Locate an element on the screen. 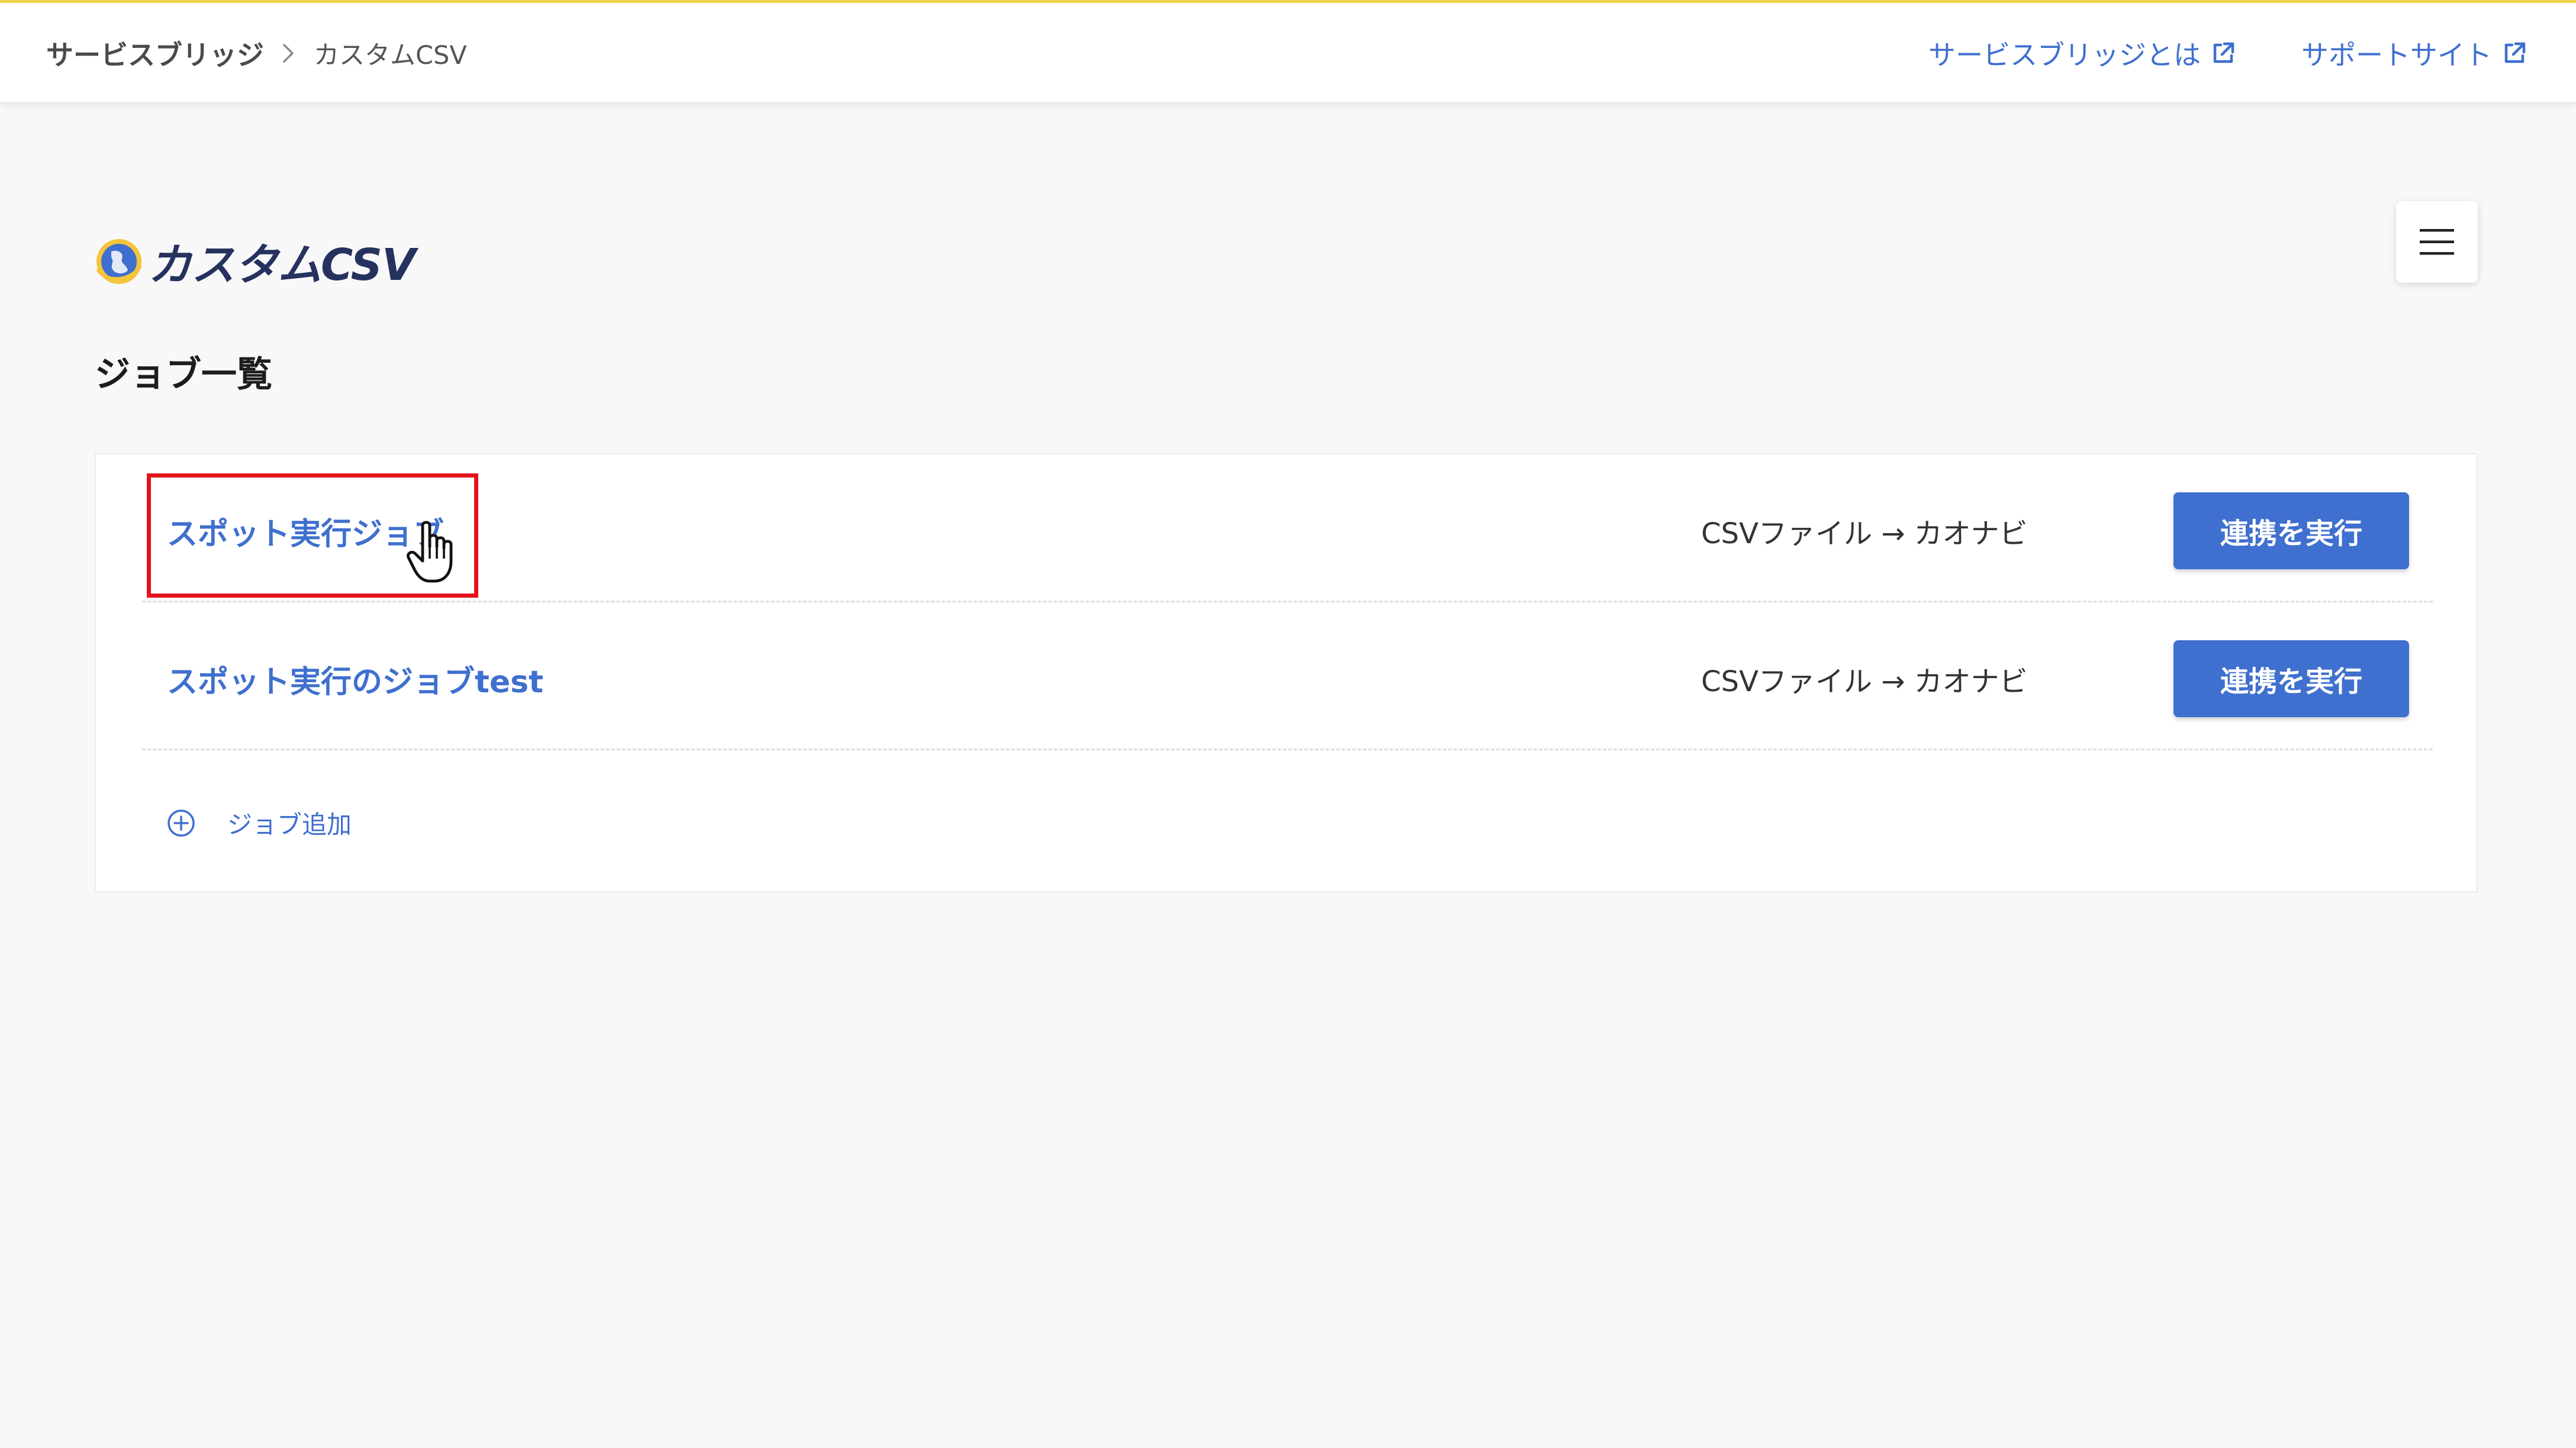 This screenshot has height=1448, width=2576. job-row: スポット実行のジョブtest CSVファイル → カオナビ 連携を実行 is located at coordinates (1287, 676).